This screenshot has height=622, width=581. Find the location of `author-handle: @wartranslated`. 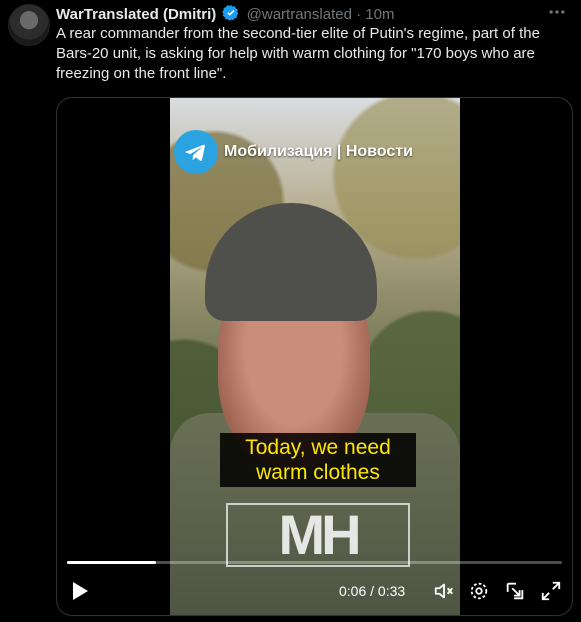

author-handle: @wartranslated is located at coordinates (299, 14).